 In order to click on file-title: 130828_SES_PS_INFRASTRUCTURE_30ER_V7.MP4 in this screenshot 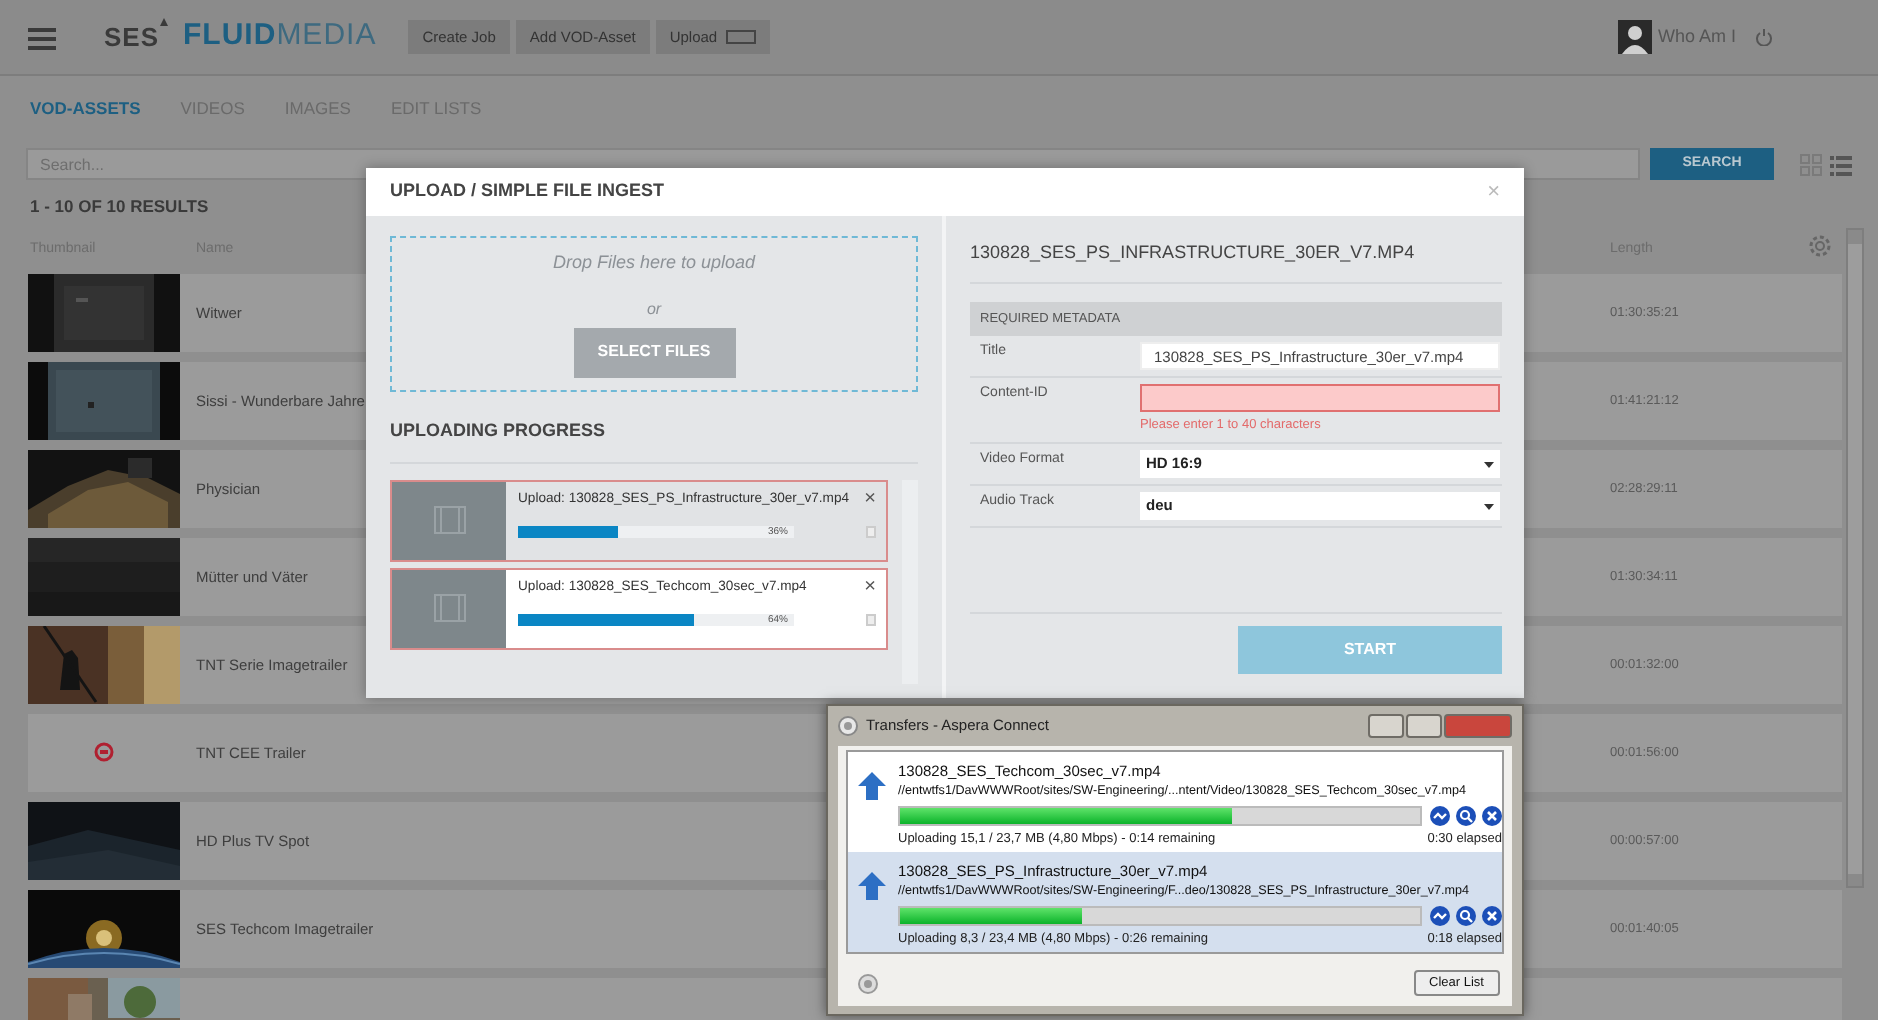, I will do `click(1236, 249)`.